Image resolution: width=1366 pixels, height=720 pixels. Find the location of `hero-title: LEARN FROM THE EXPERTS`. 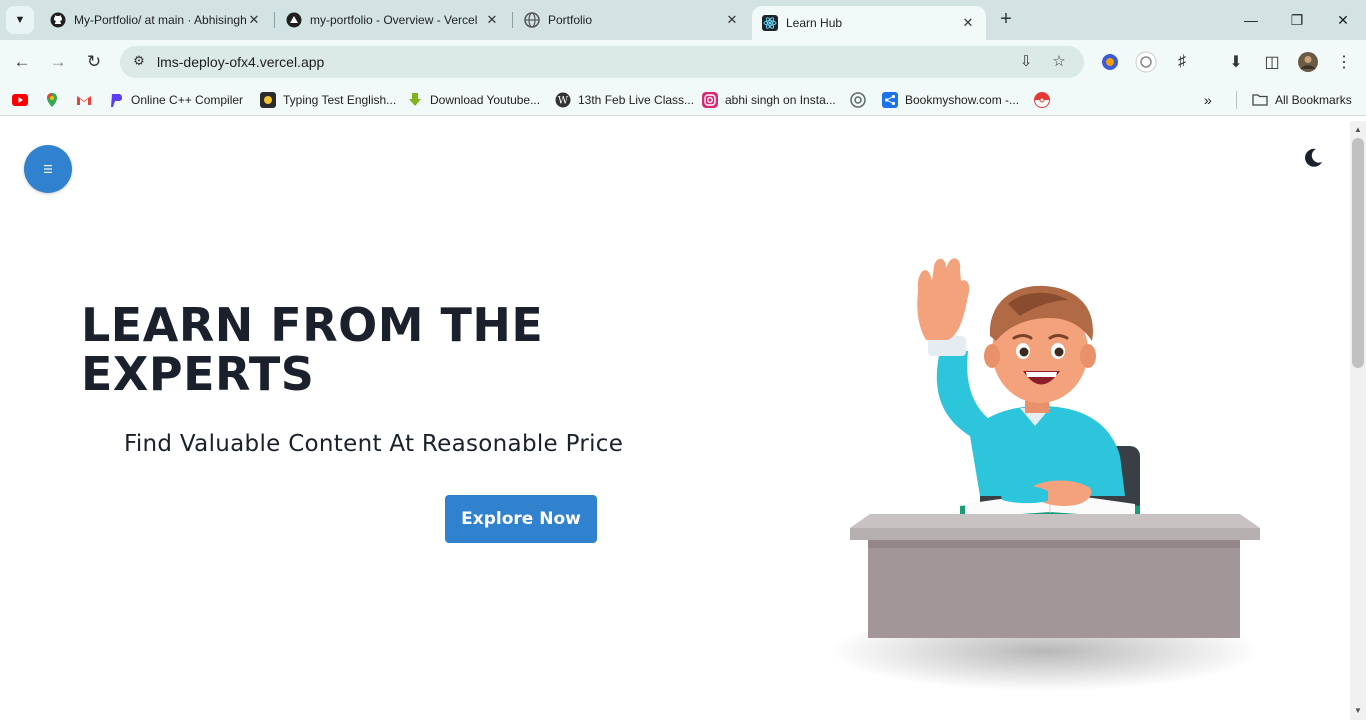

hero-title: LEARN FROM THE EXPERTS is located at coordinates (312, 349).